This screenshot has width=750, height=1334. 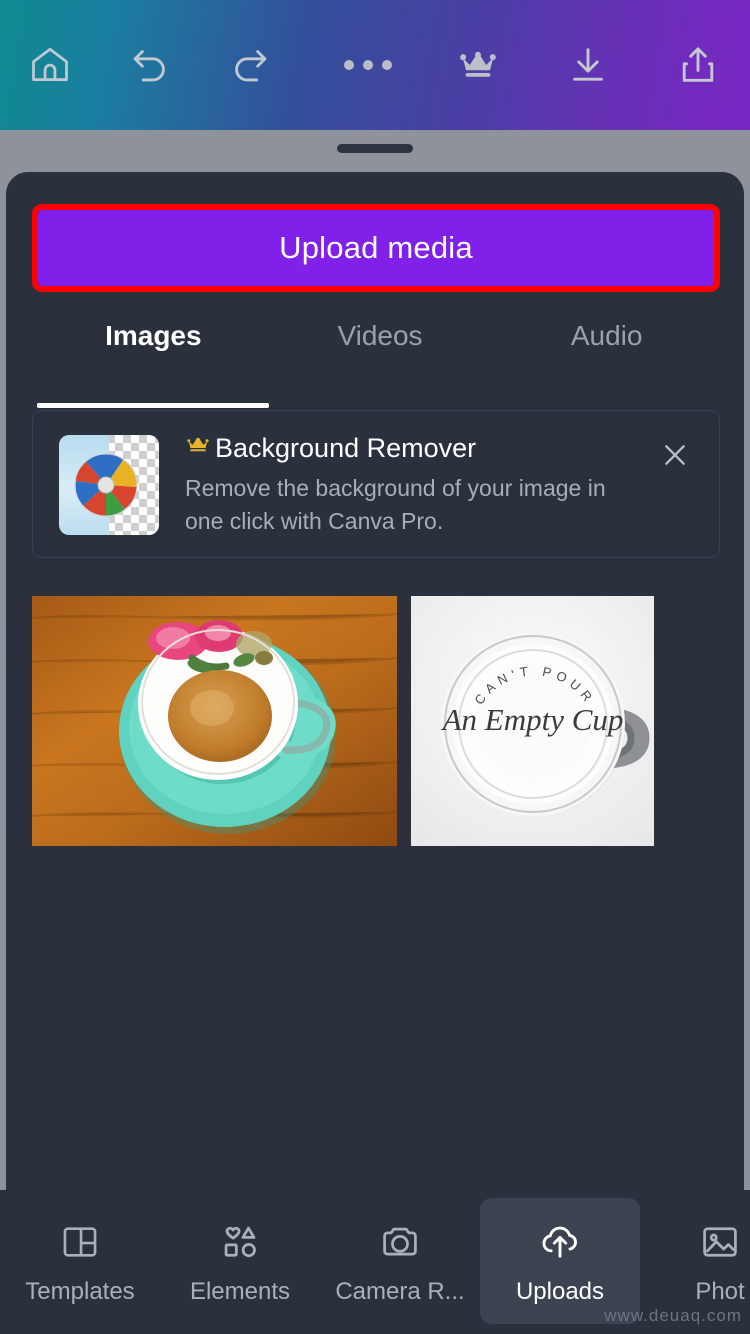 I want to click on crown-icon, so click(x=478, y=65).